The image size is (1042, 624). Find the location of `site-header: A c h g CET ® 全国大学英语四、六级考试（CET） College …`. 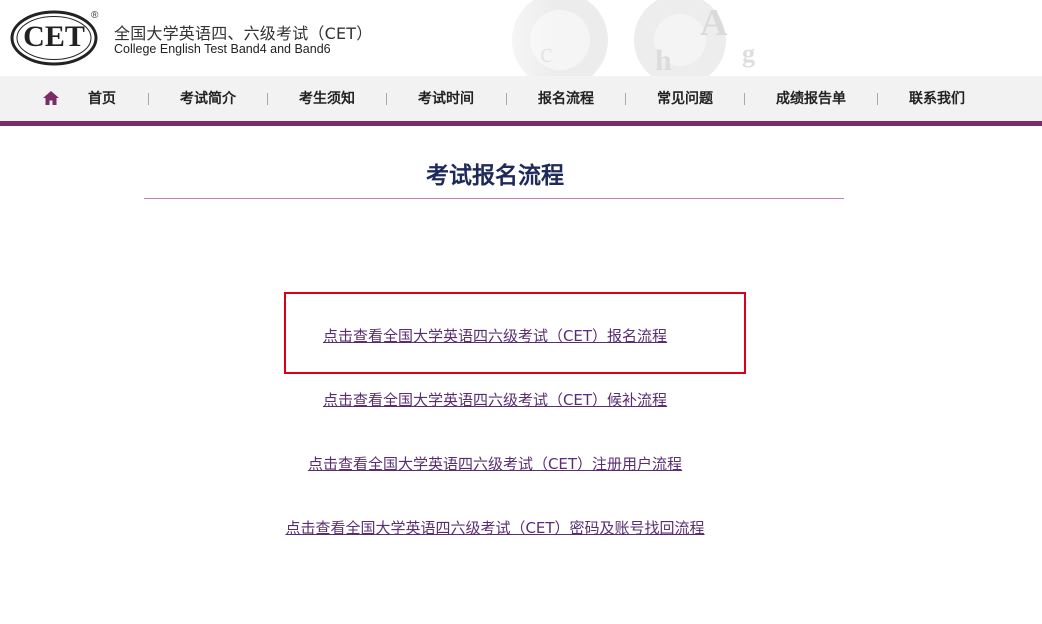

site-header: A c h g CET ® 全国大学英语四、六级考试（CET） College … is located at coordinates (521, 38).